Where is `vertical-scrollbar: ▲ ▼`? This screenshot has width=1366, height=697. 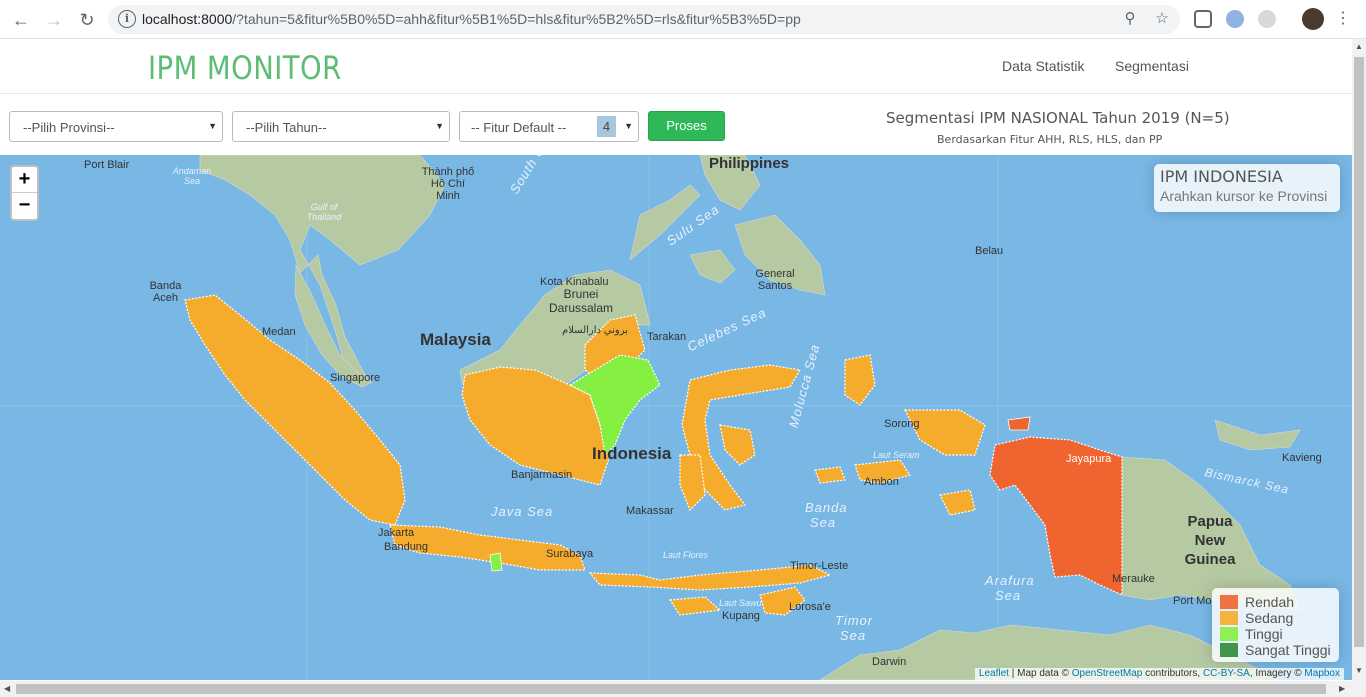
vertical-scrollbar: ▲ ▼ is located at coordinates (1359, 360).